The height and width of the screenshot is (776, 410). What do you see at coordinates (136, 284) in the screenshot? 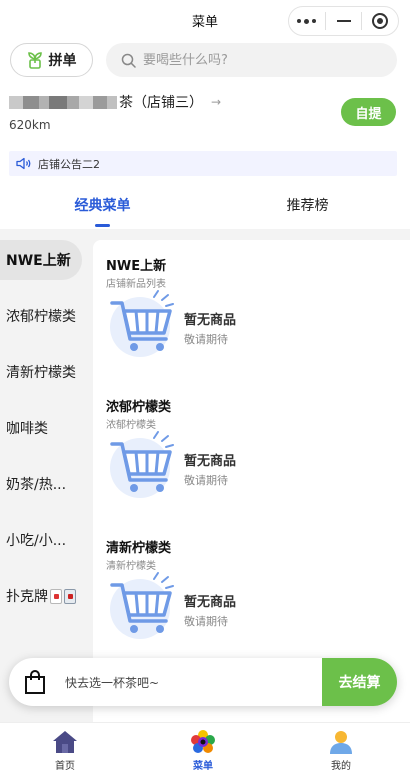
I see `section-subtitle: 店铺新品列表` at bounding box center [136, 284].